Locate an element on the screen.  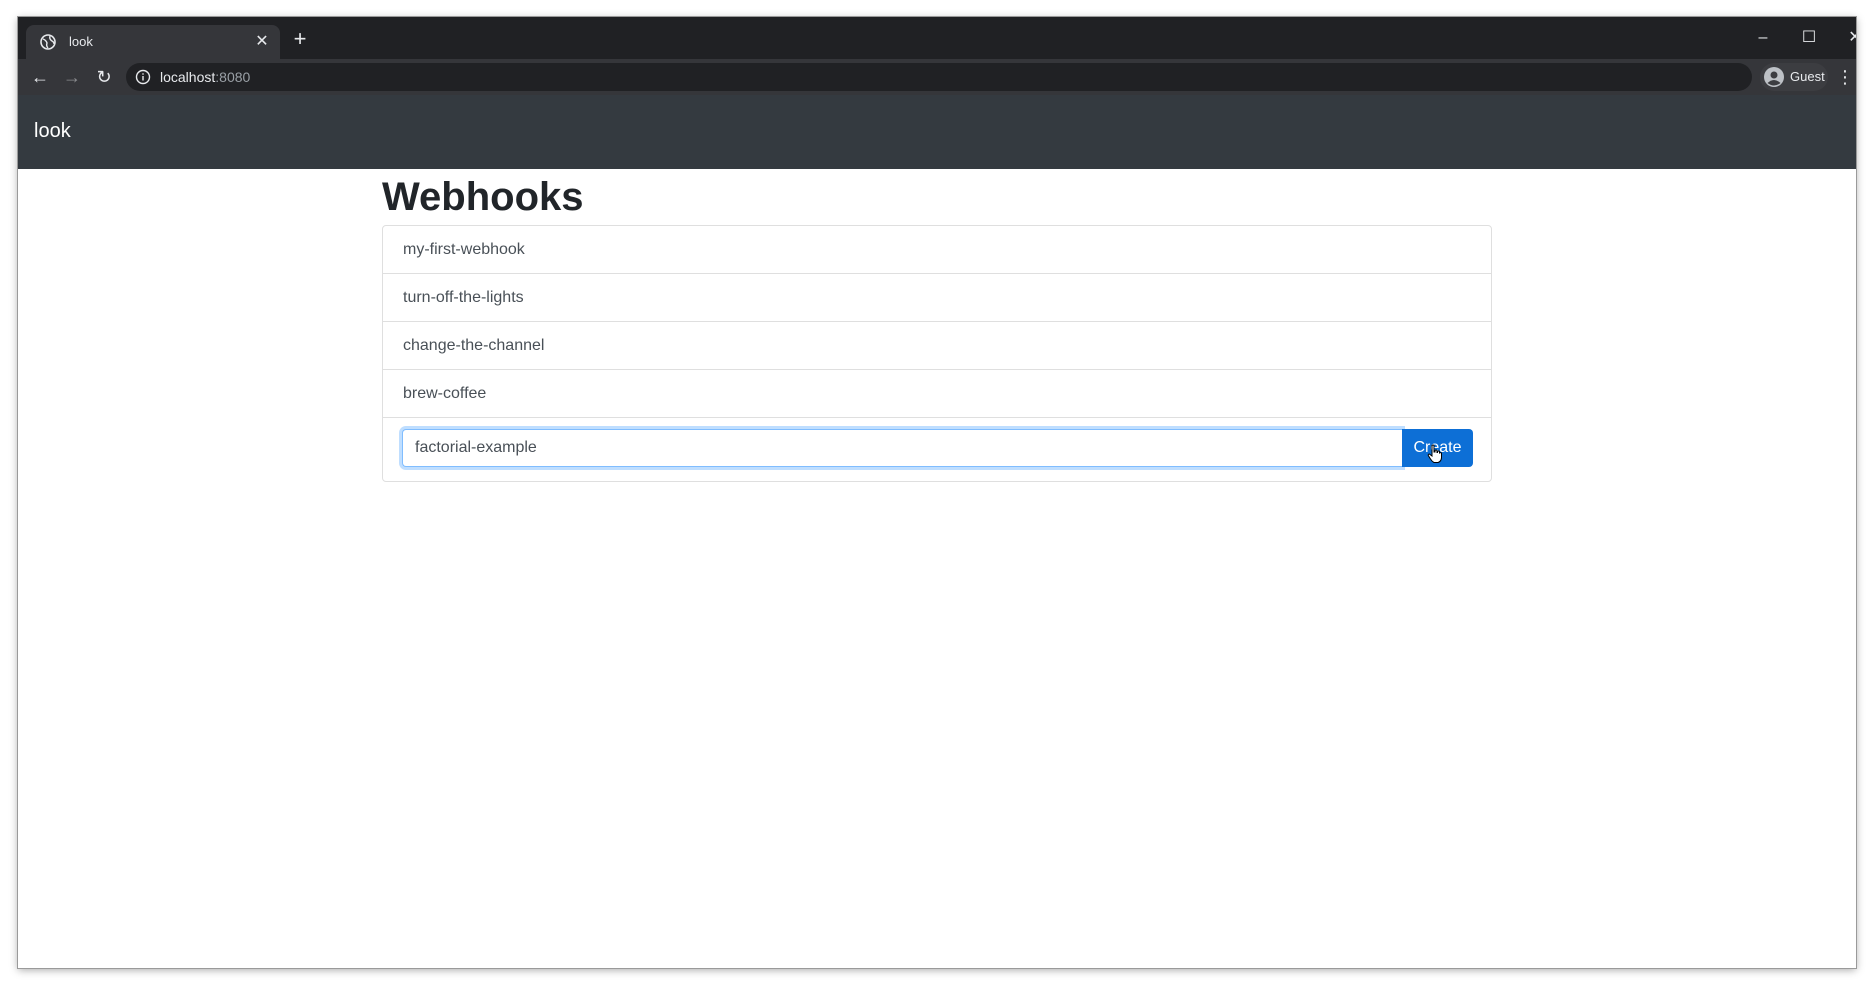
url-host: localhost is located at coordinates (188, 77).